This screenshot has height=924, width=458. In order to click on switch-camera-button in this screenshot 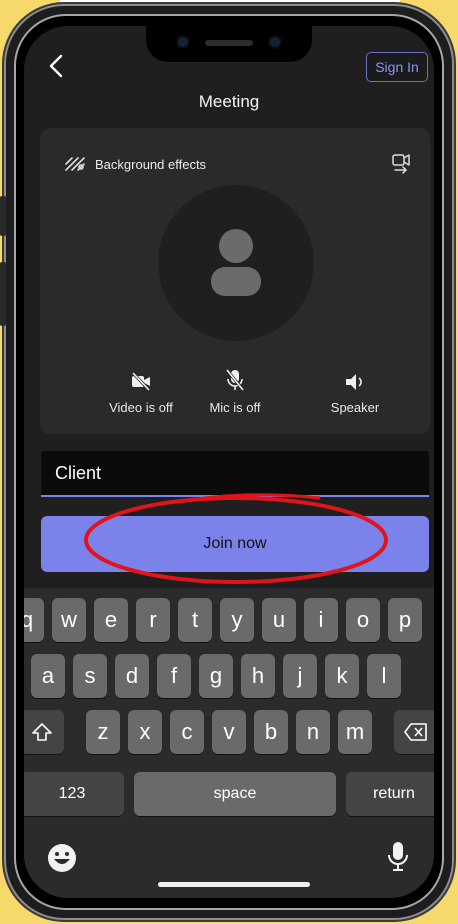, I will do `click(401, 165)`.